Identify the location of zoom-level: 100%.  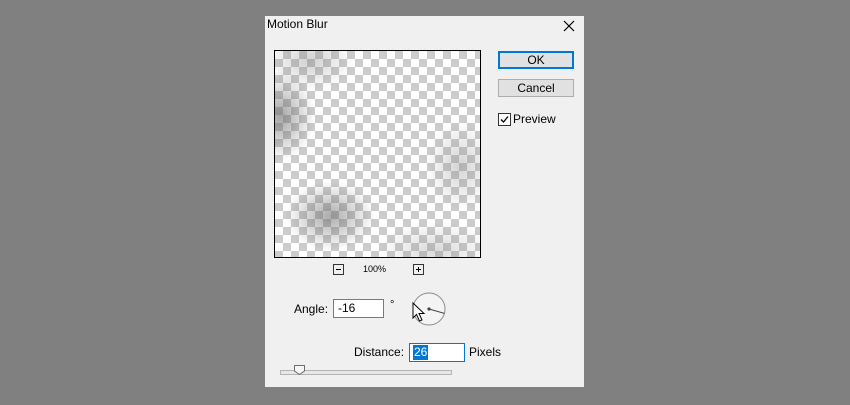
(375, 269).